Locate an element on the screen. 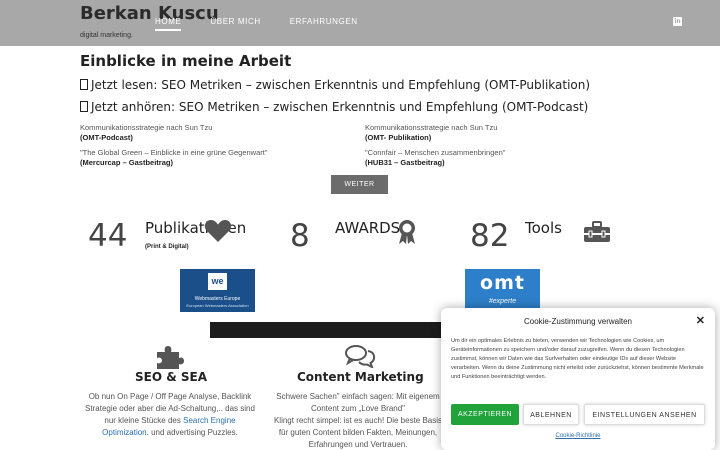 The width and height of the screenshot is (720, 450). stat-awards-number: 8 is located at coordinates (300, 236).